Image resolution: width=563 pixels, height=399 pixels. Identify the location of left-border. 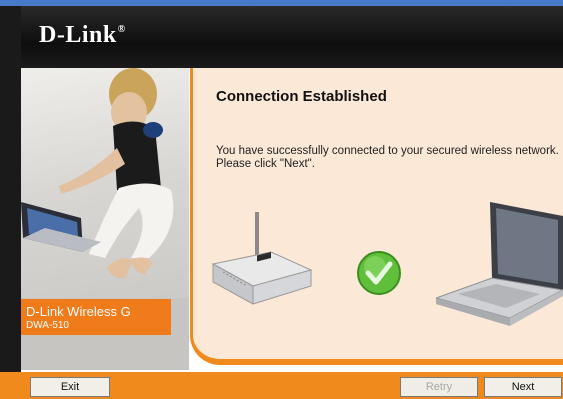
(10, 202).